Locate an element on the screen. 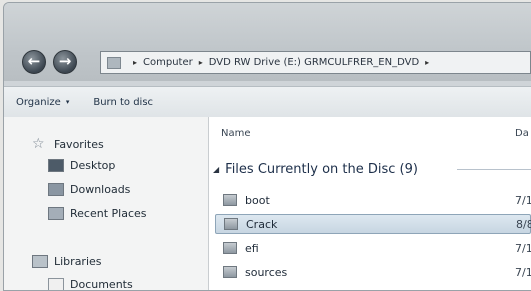 This screenshot has height=291, width=531. breadcrumb-dvd-drive: DVD RW Drive (E:) GRMCULFRER_EN_DVD is located at coordinates (314, 62).